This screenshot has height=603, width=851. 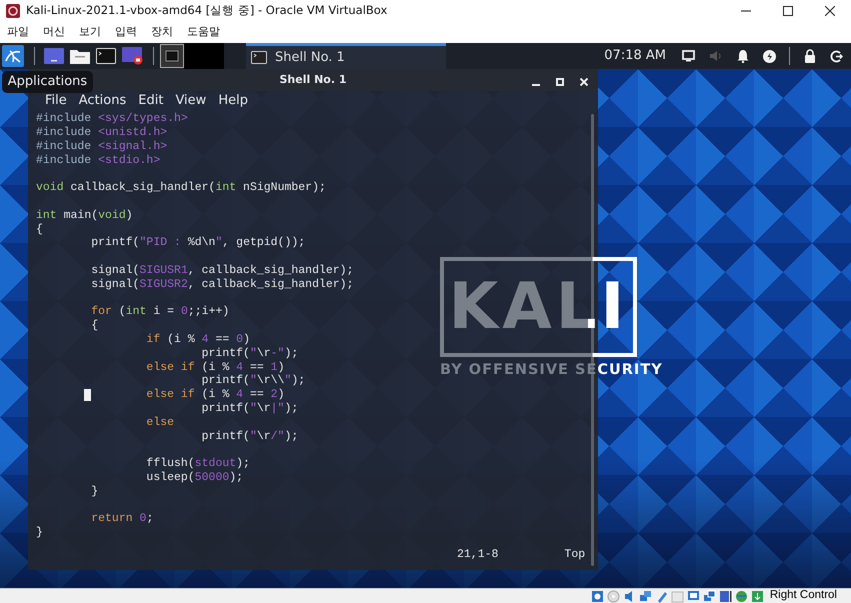 What do you see at coordinates (253, 381) in the screenshot?
I see `code-line: printf("\r\\");` at bounding box center [253, 381].